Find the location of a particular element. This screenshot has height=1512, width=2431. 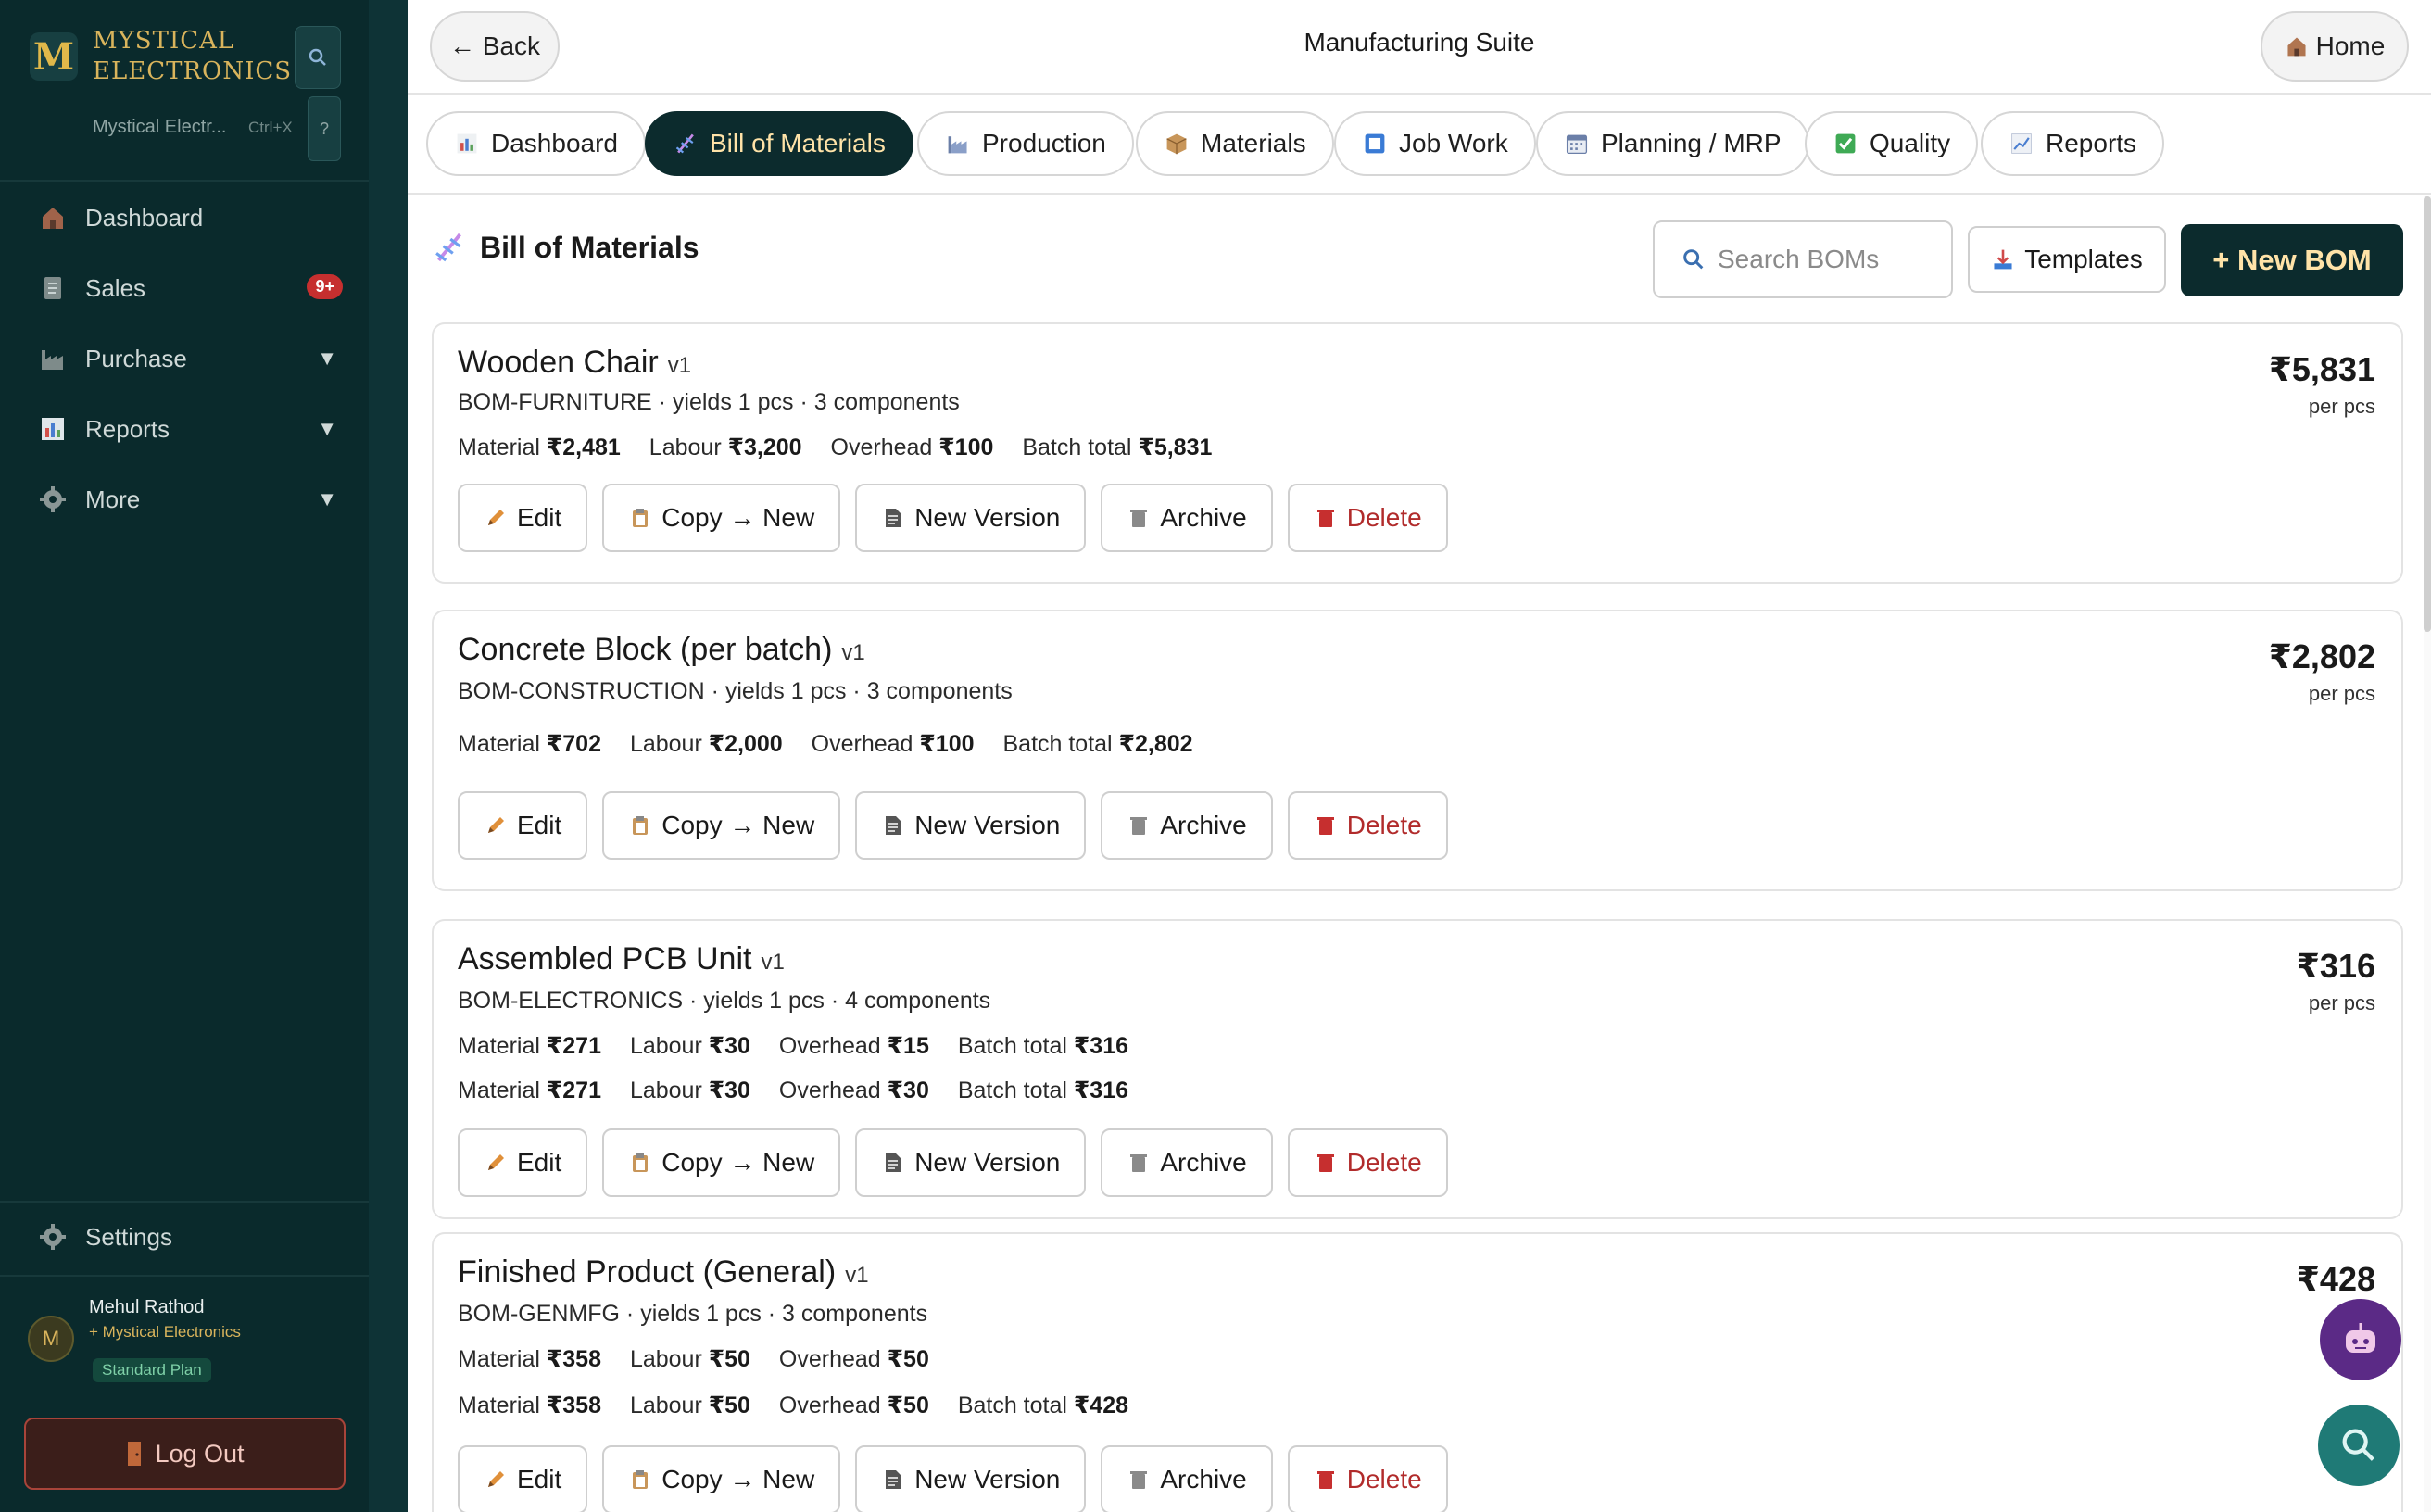

overhead-cost: Overhead ₹50 is located at coordinates (853, 1405).